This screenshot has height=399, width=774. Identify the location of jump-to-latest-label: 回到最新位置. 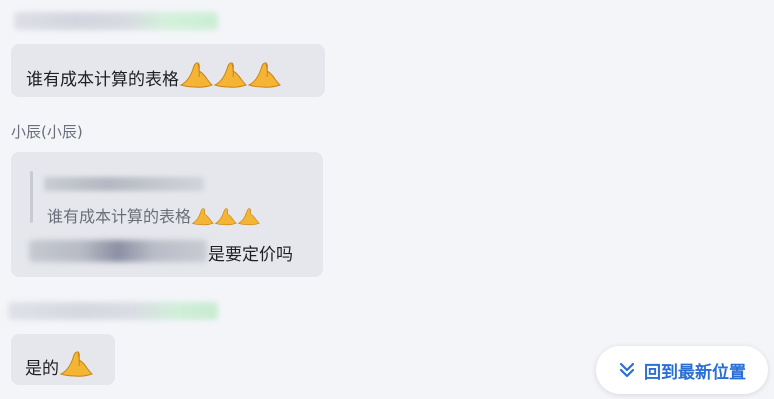
(695, 372).